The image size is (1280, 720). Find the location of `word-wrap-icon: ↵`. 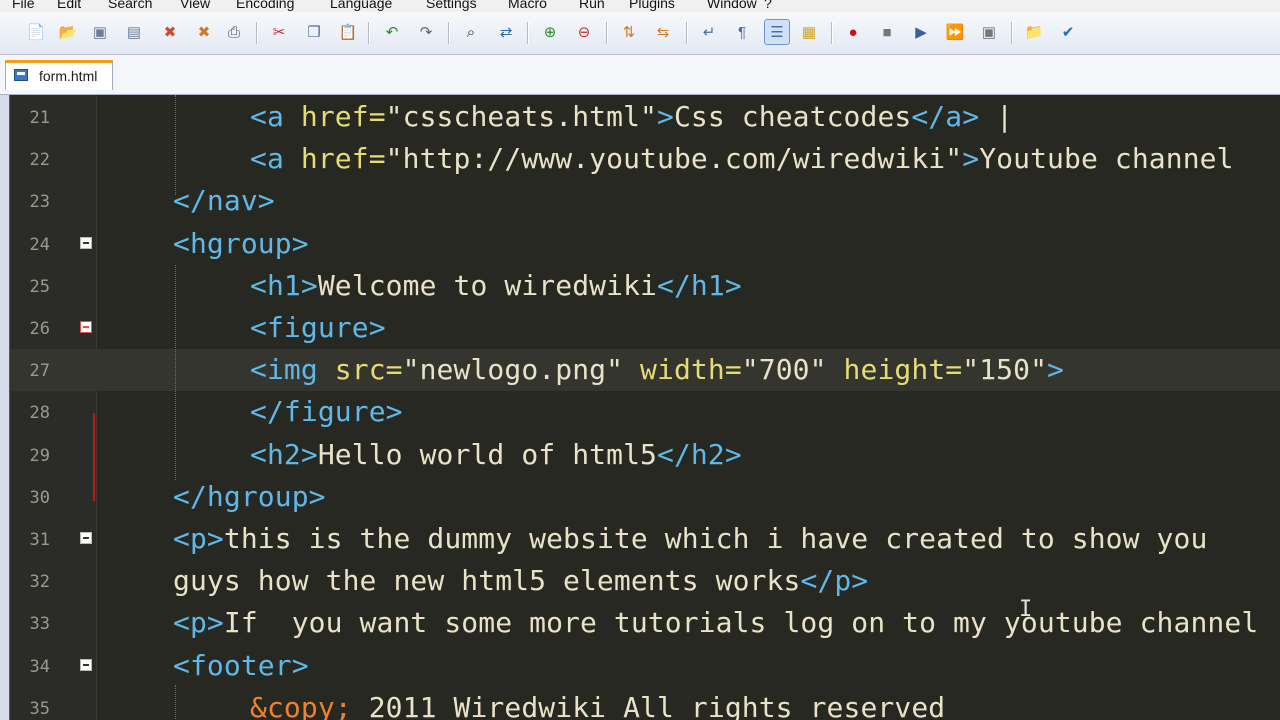

word-wrap-icon: ↵ is located at coordinates (709, 32).